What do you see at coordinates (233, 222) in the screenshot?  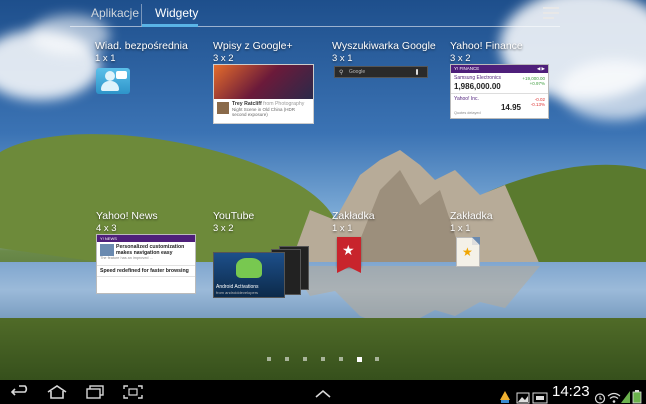 I see `widget-youtube: YouTube 3 x 2` at bounding box center [233, 222].